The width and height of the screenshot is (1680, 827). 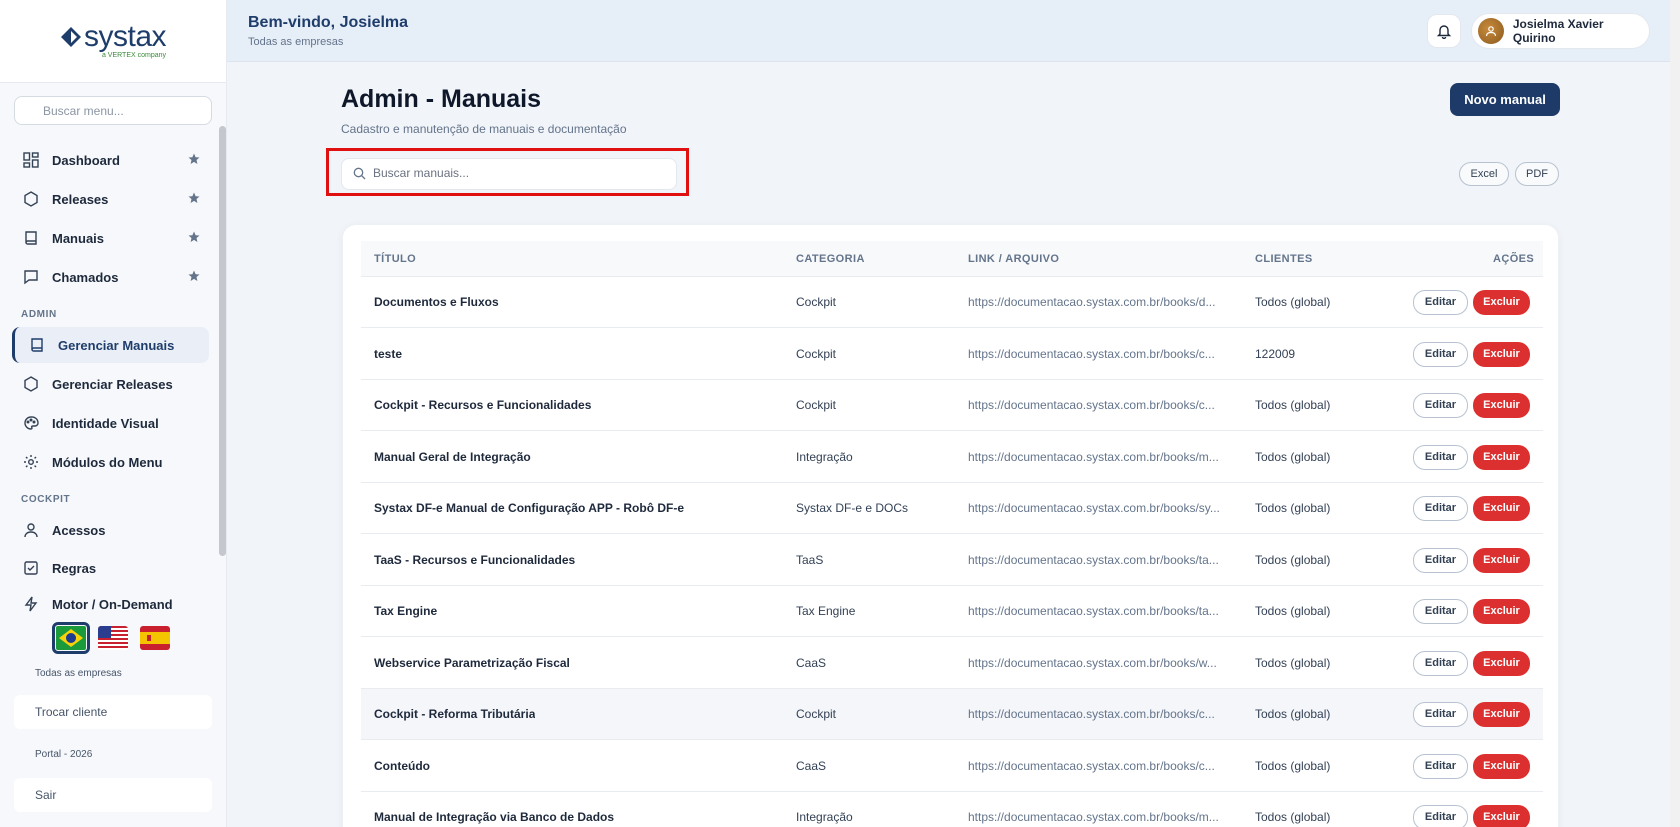 I want to click on brazil-flag-icon, so click(x=71, y=638).